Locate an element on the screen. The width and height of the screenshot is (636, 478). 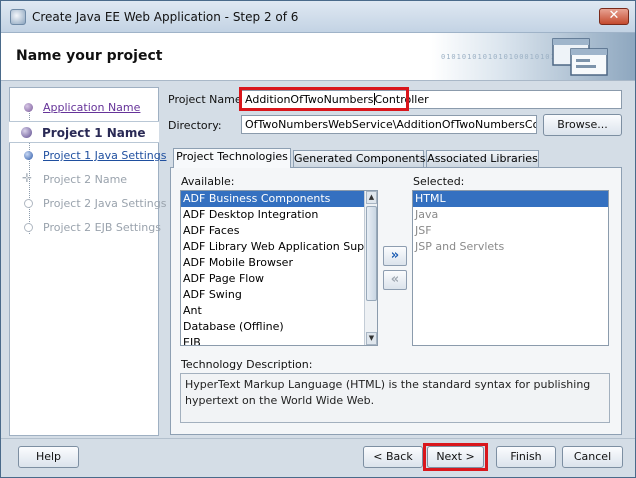
nav-step-project-2-java-settings: Project 2 Java Settings is located at coordinates (88, 204).